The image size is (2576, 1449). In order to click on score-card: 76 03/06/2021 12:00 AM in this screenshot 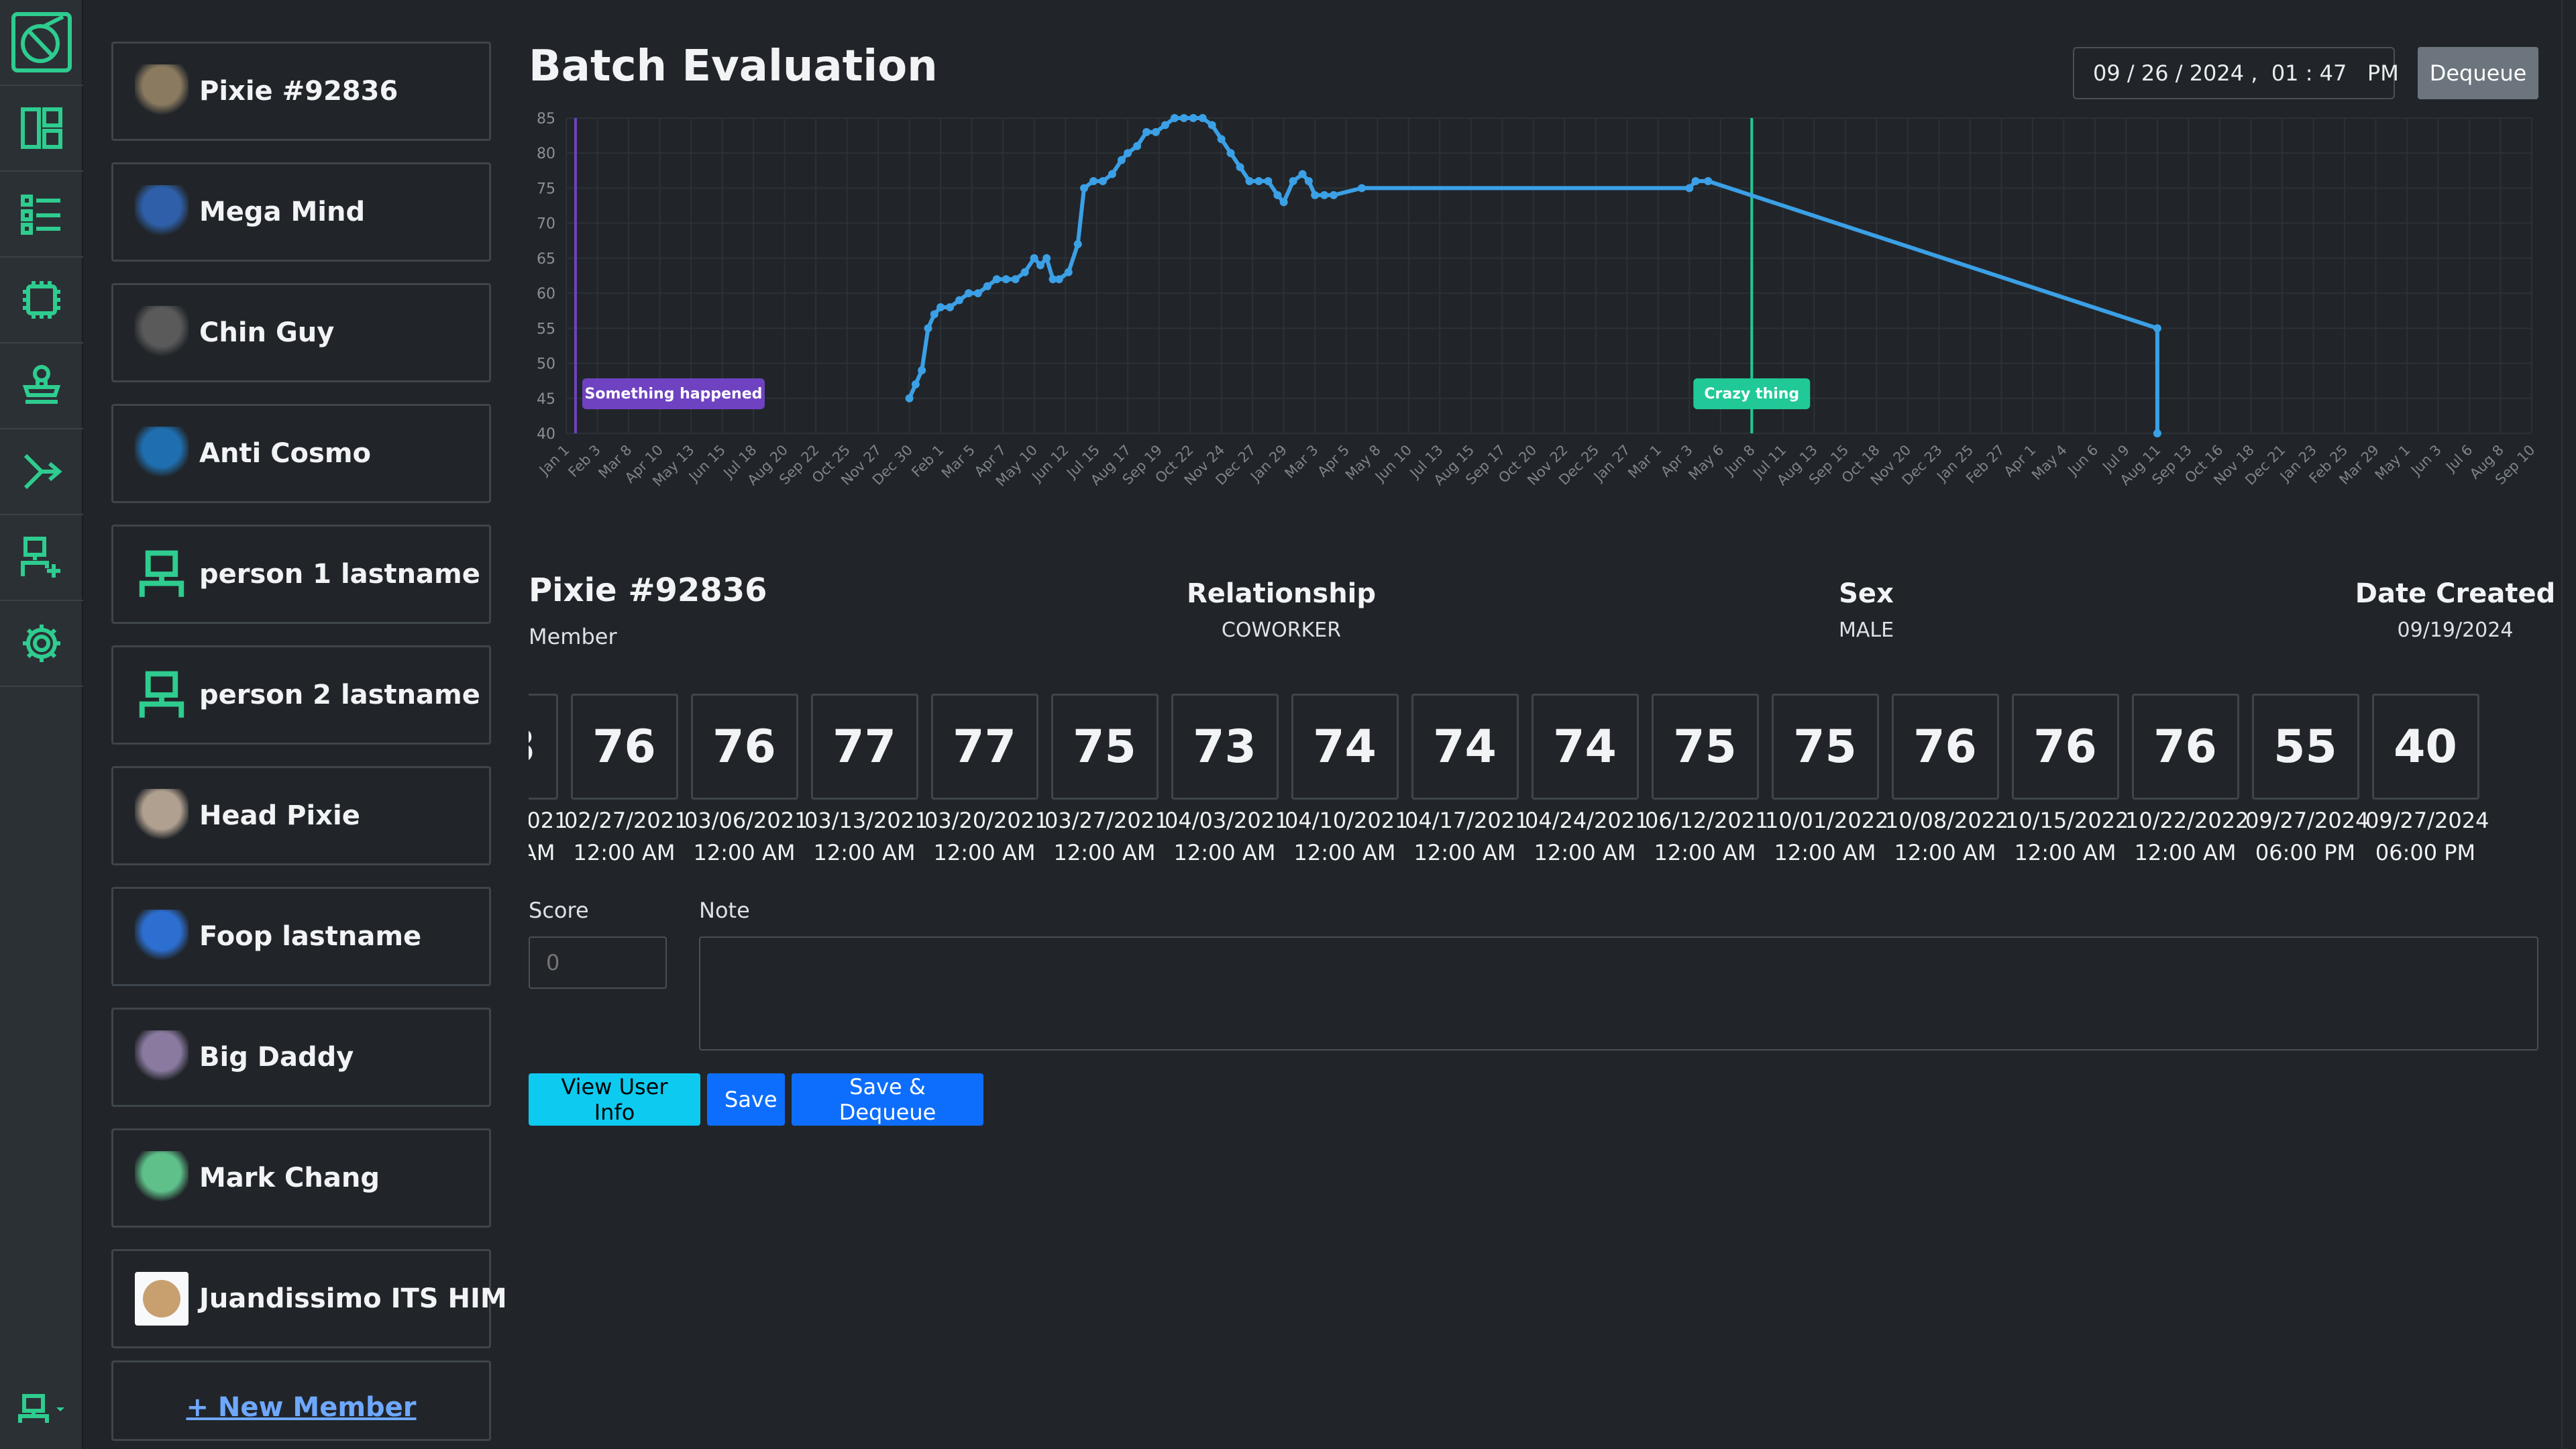, I will do `click(746, 779)`.